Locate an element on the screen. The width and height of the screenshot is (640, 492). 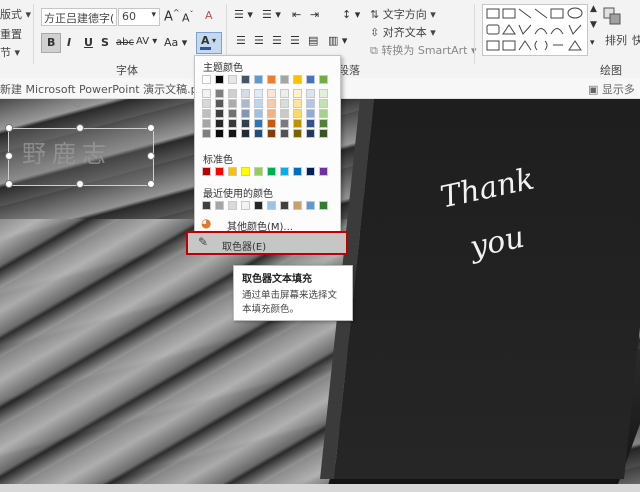
distributed-button: ▤ is located at coordinates (313, 40).